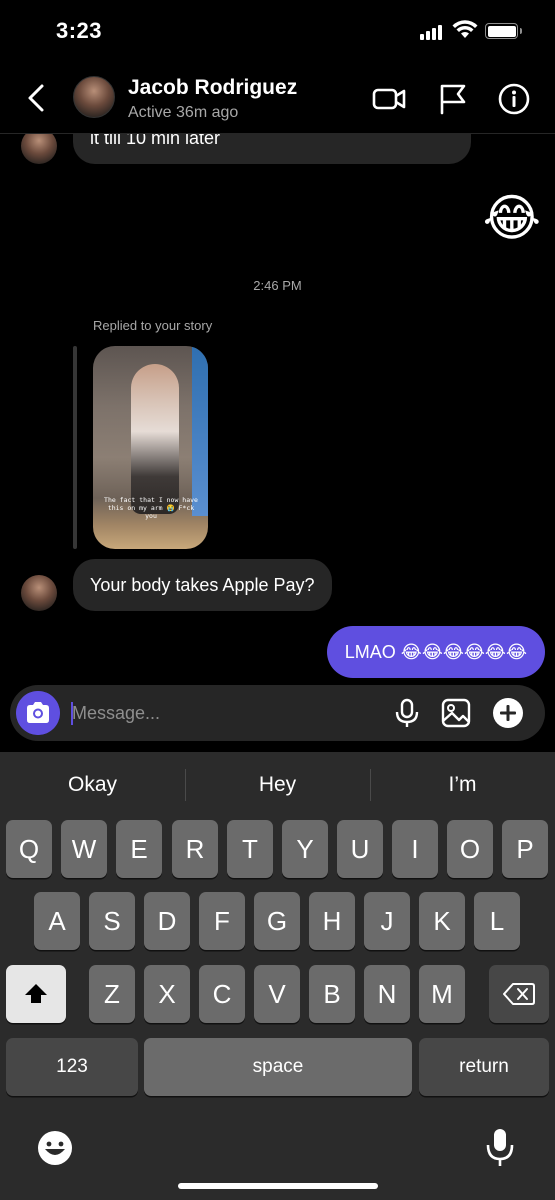 The height and width of the screenshot is (1200, 555). Describe the element at coordinates (415, 849) in the screenshot. I see `key-i: I` at that location.